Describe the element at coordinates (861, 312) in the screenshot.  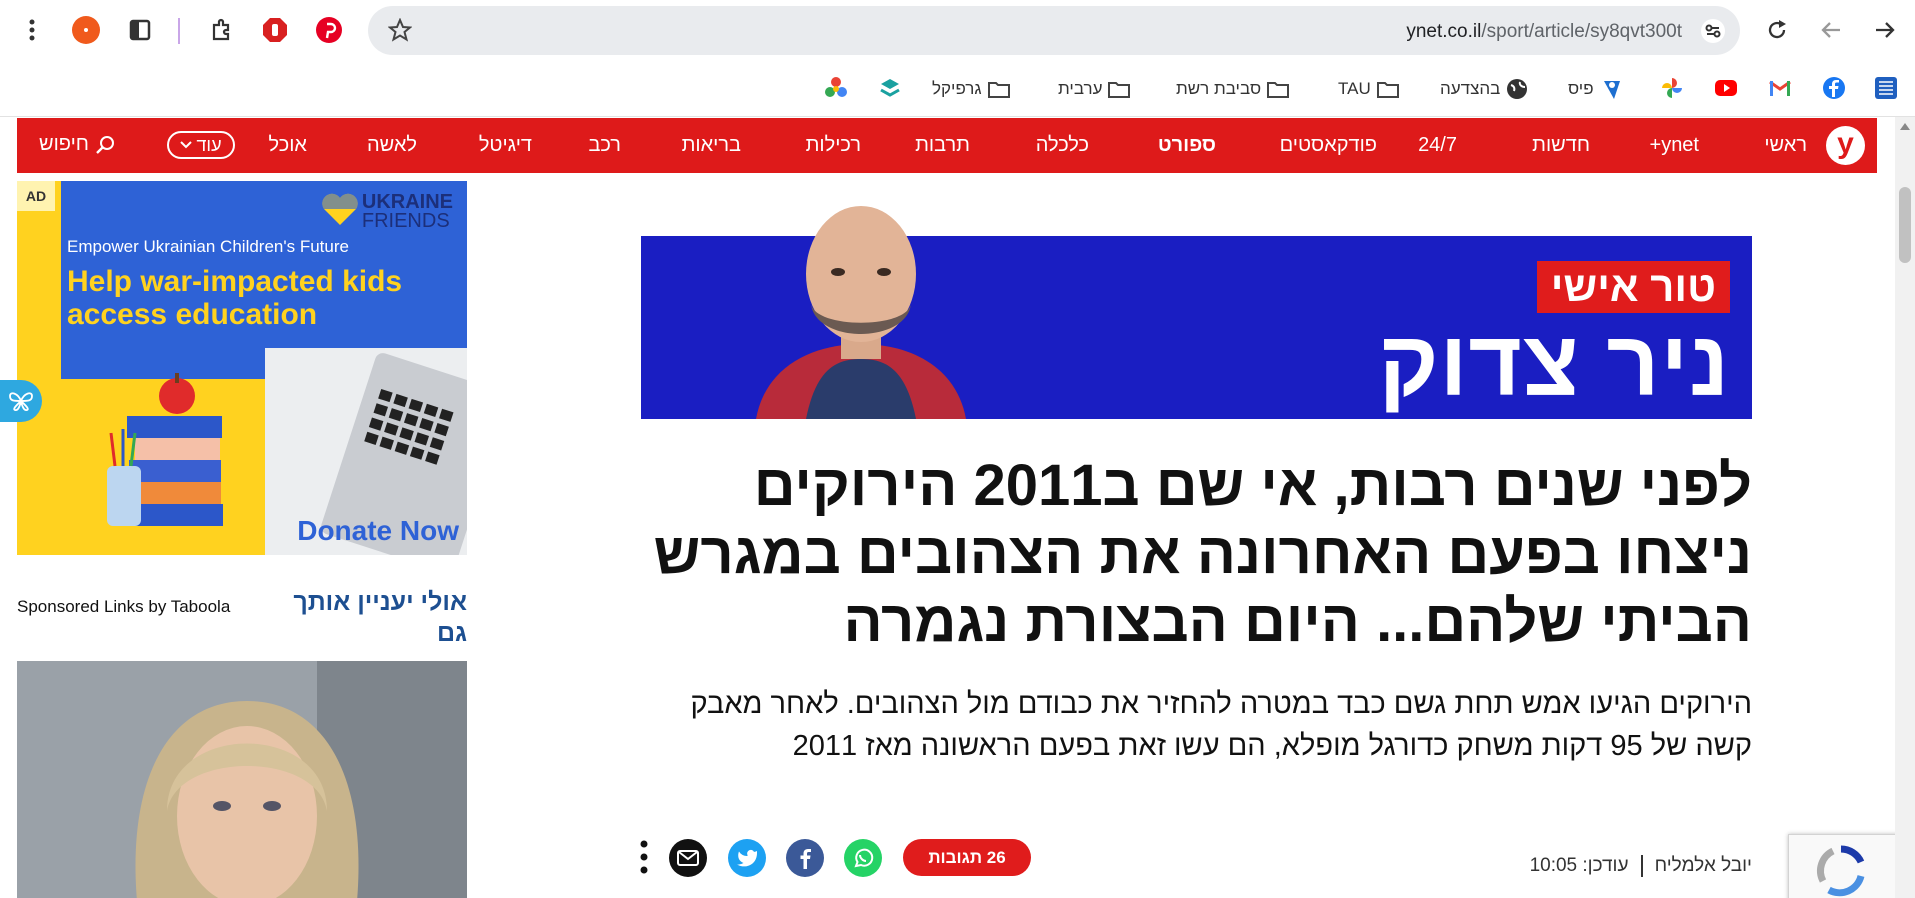
I see `columnist-photo` at that location.